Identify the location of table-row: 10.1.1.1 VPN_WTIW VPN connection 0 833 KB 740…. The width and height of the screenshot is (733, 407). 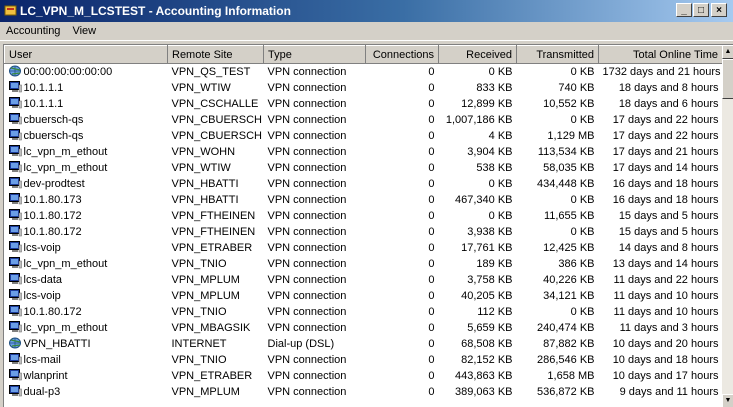
(364, 88).